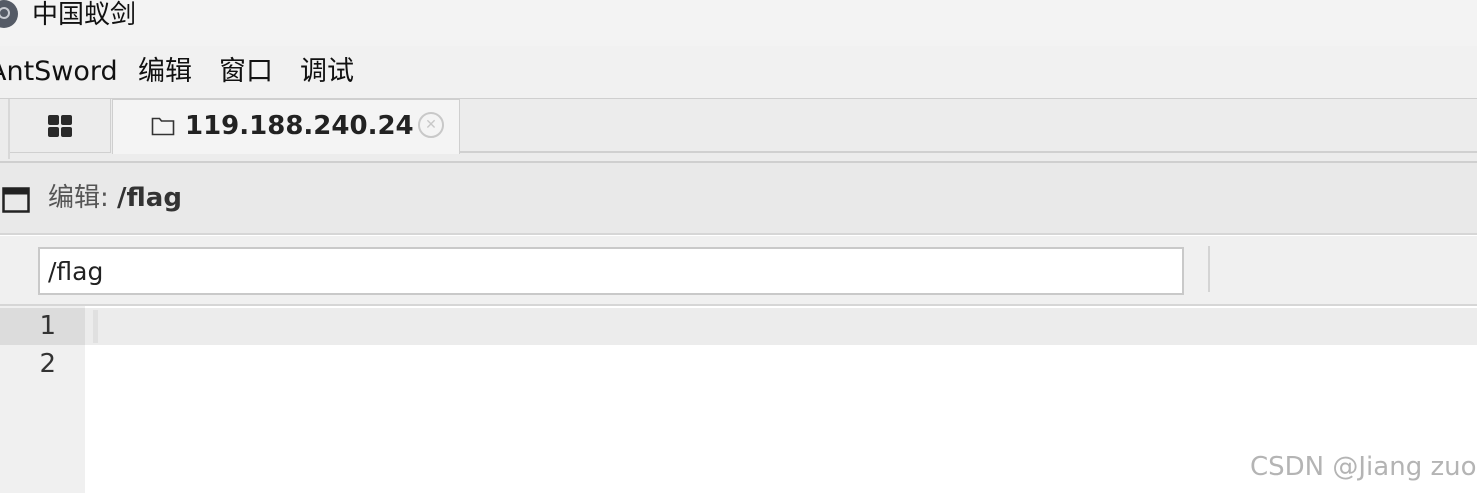 This screenshot has height=493, width=1477. What do you see at coordinates (59, 72) in the screenshot?
I see `menu-antsword: AntSword` at bounding box center [59, 72].